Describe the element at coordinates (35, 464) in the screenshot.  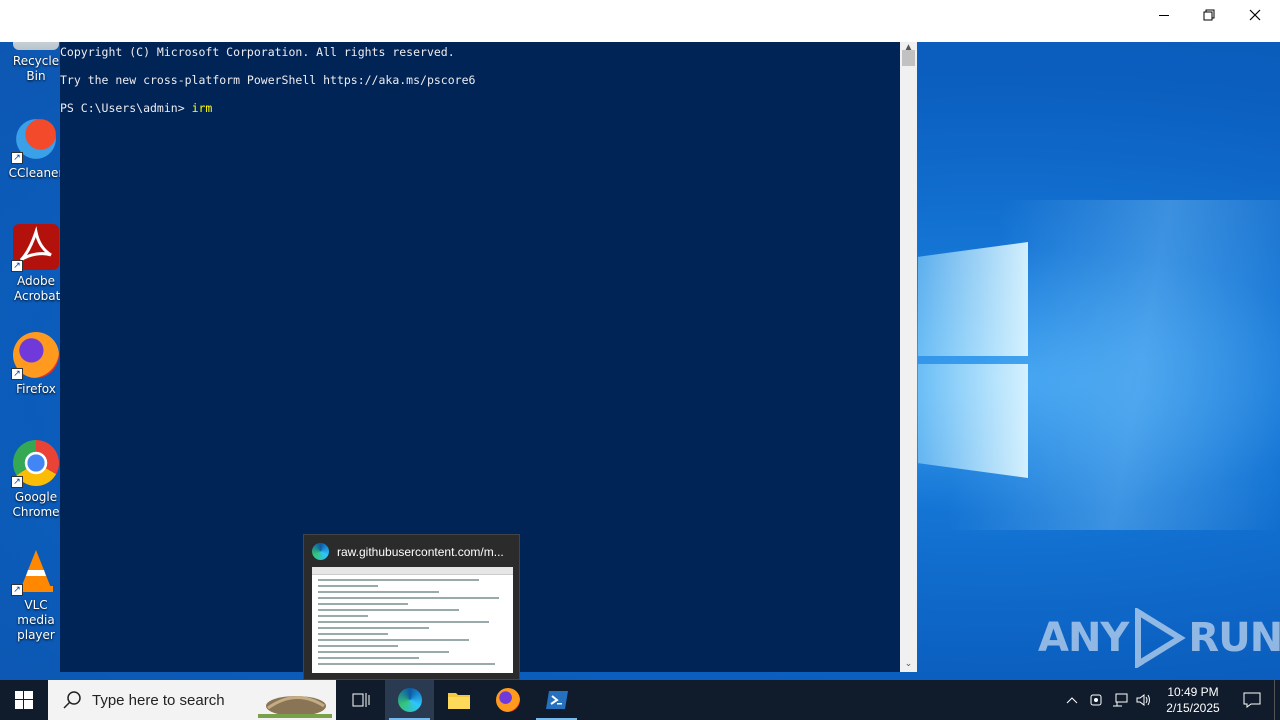
I see `chrome-icon: ↗` at that location.